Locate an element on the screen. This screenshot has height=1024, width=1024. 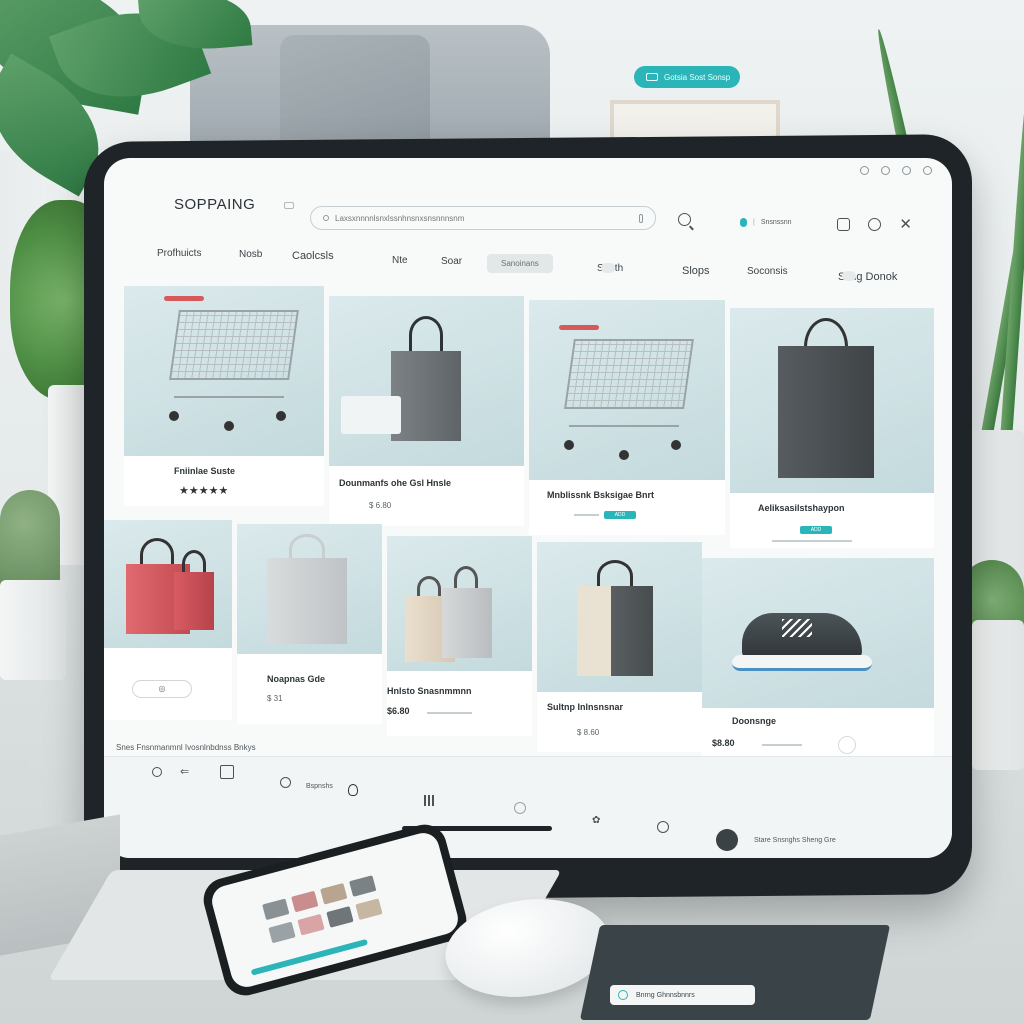
product-card: Noapnas Gde $ 31 is located at coordinates (309, 624).